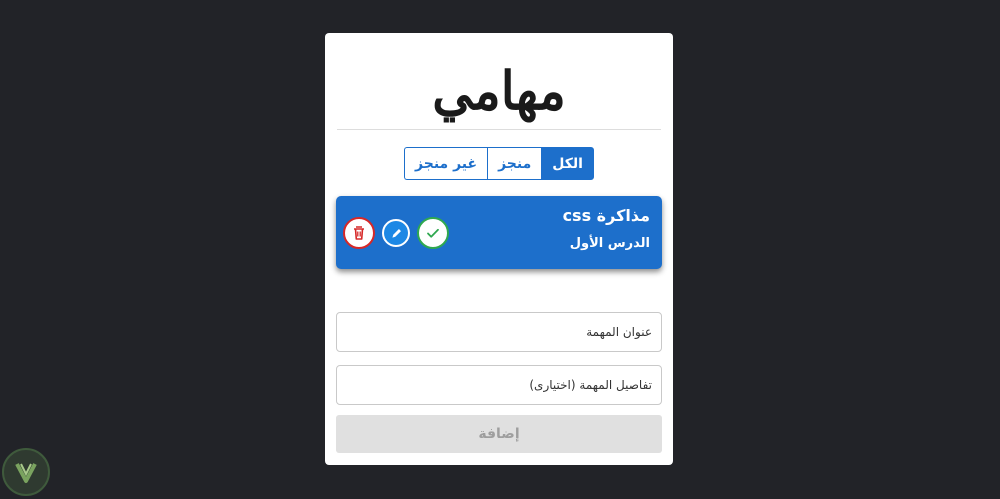 The image size is (1000, 499). Describe the element at coordinates (499, 129) in the screenshot. I see `header-divider` at that location.